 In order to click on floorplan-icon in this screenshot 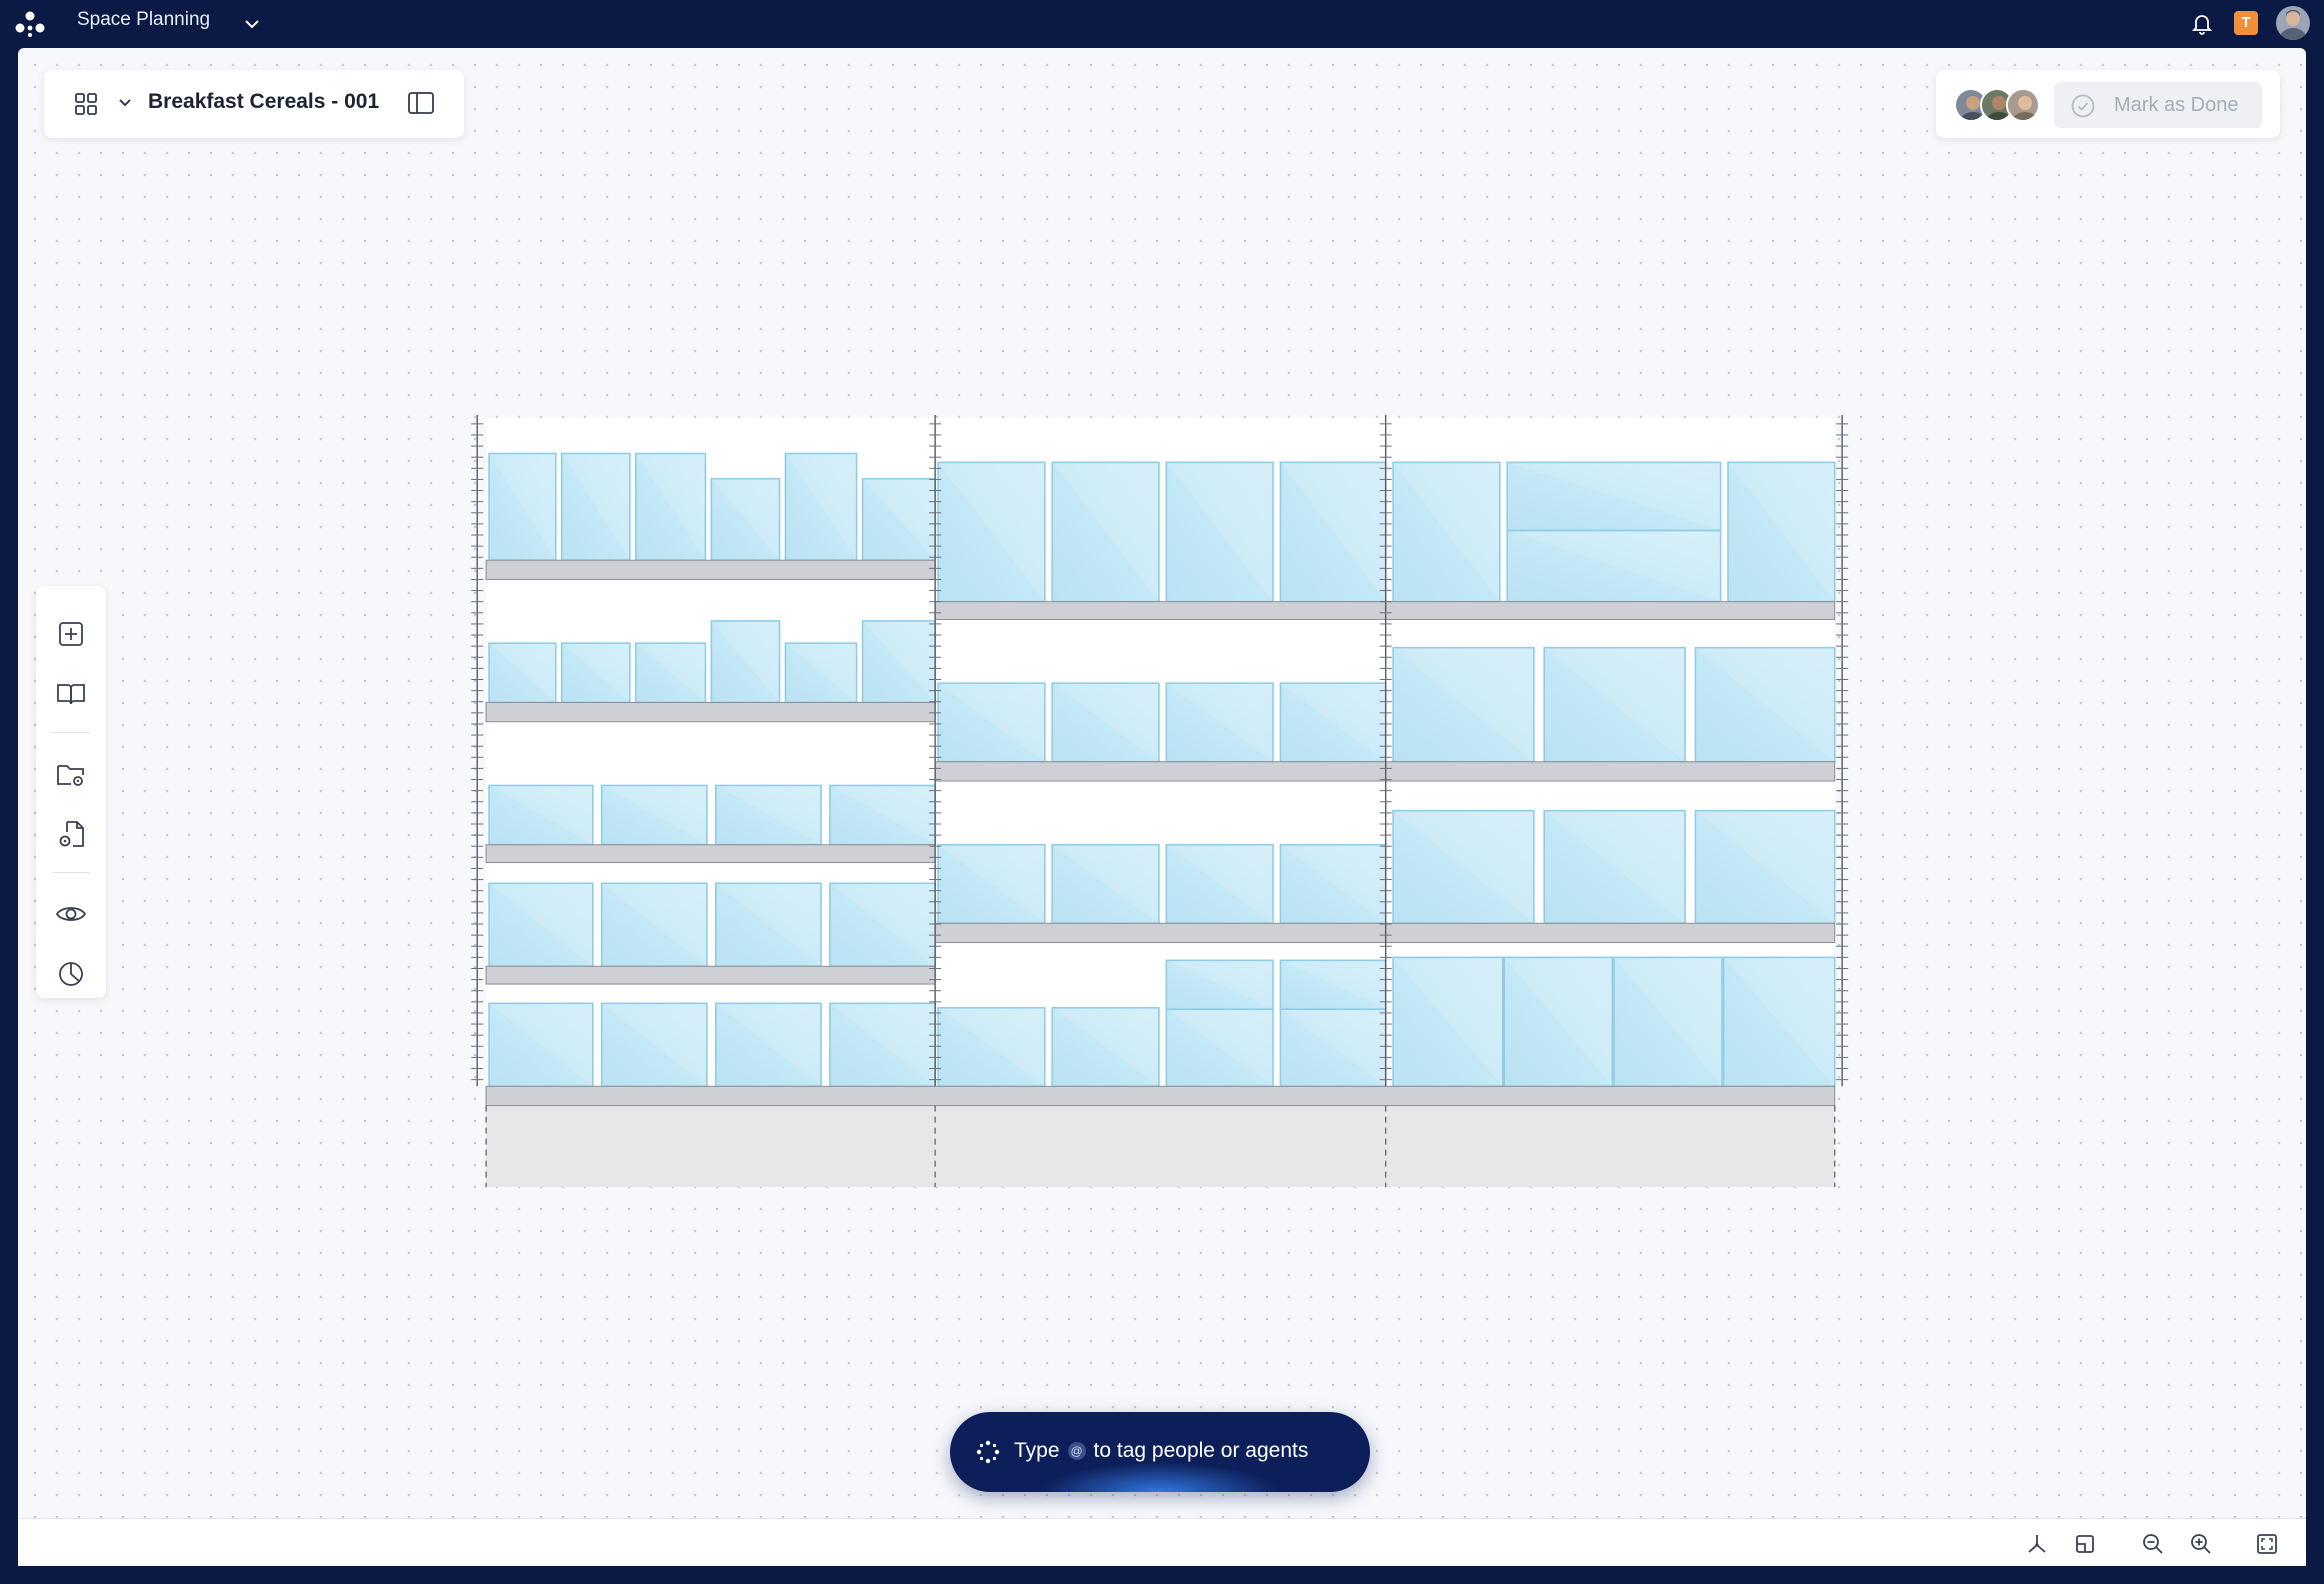, I will do `click(2085, 1544)`.